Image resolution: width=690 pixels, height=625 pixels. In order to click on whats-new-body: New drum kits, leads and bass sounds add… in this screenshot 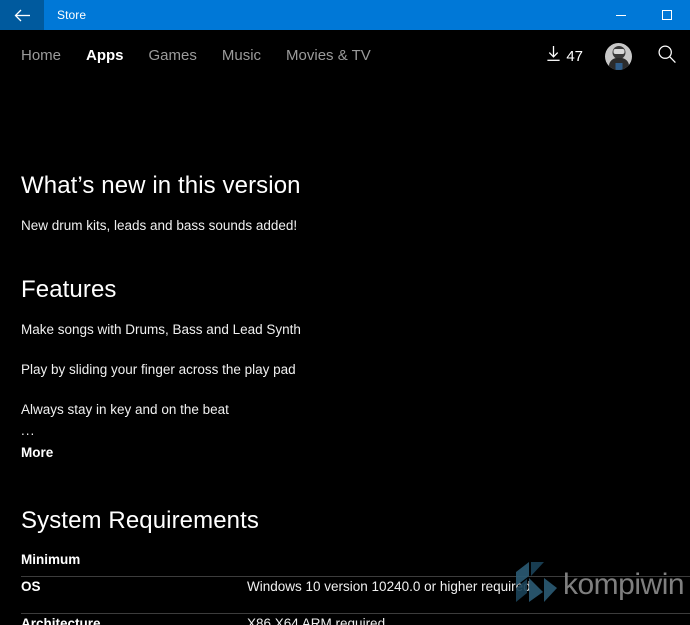, I will do `click(159, 225)`.